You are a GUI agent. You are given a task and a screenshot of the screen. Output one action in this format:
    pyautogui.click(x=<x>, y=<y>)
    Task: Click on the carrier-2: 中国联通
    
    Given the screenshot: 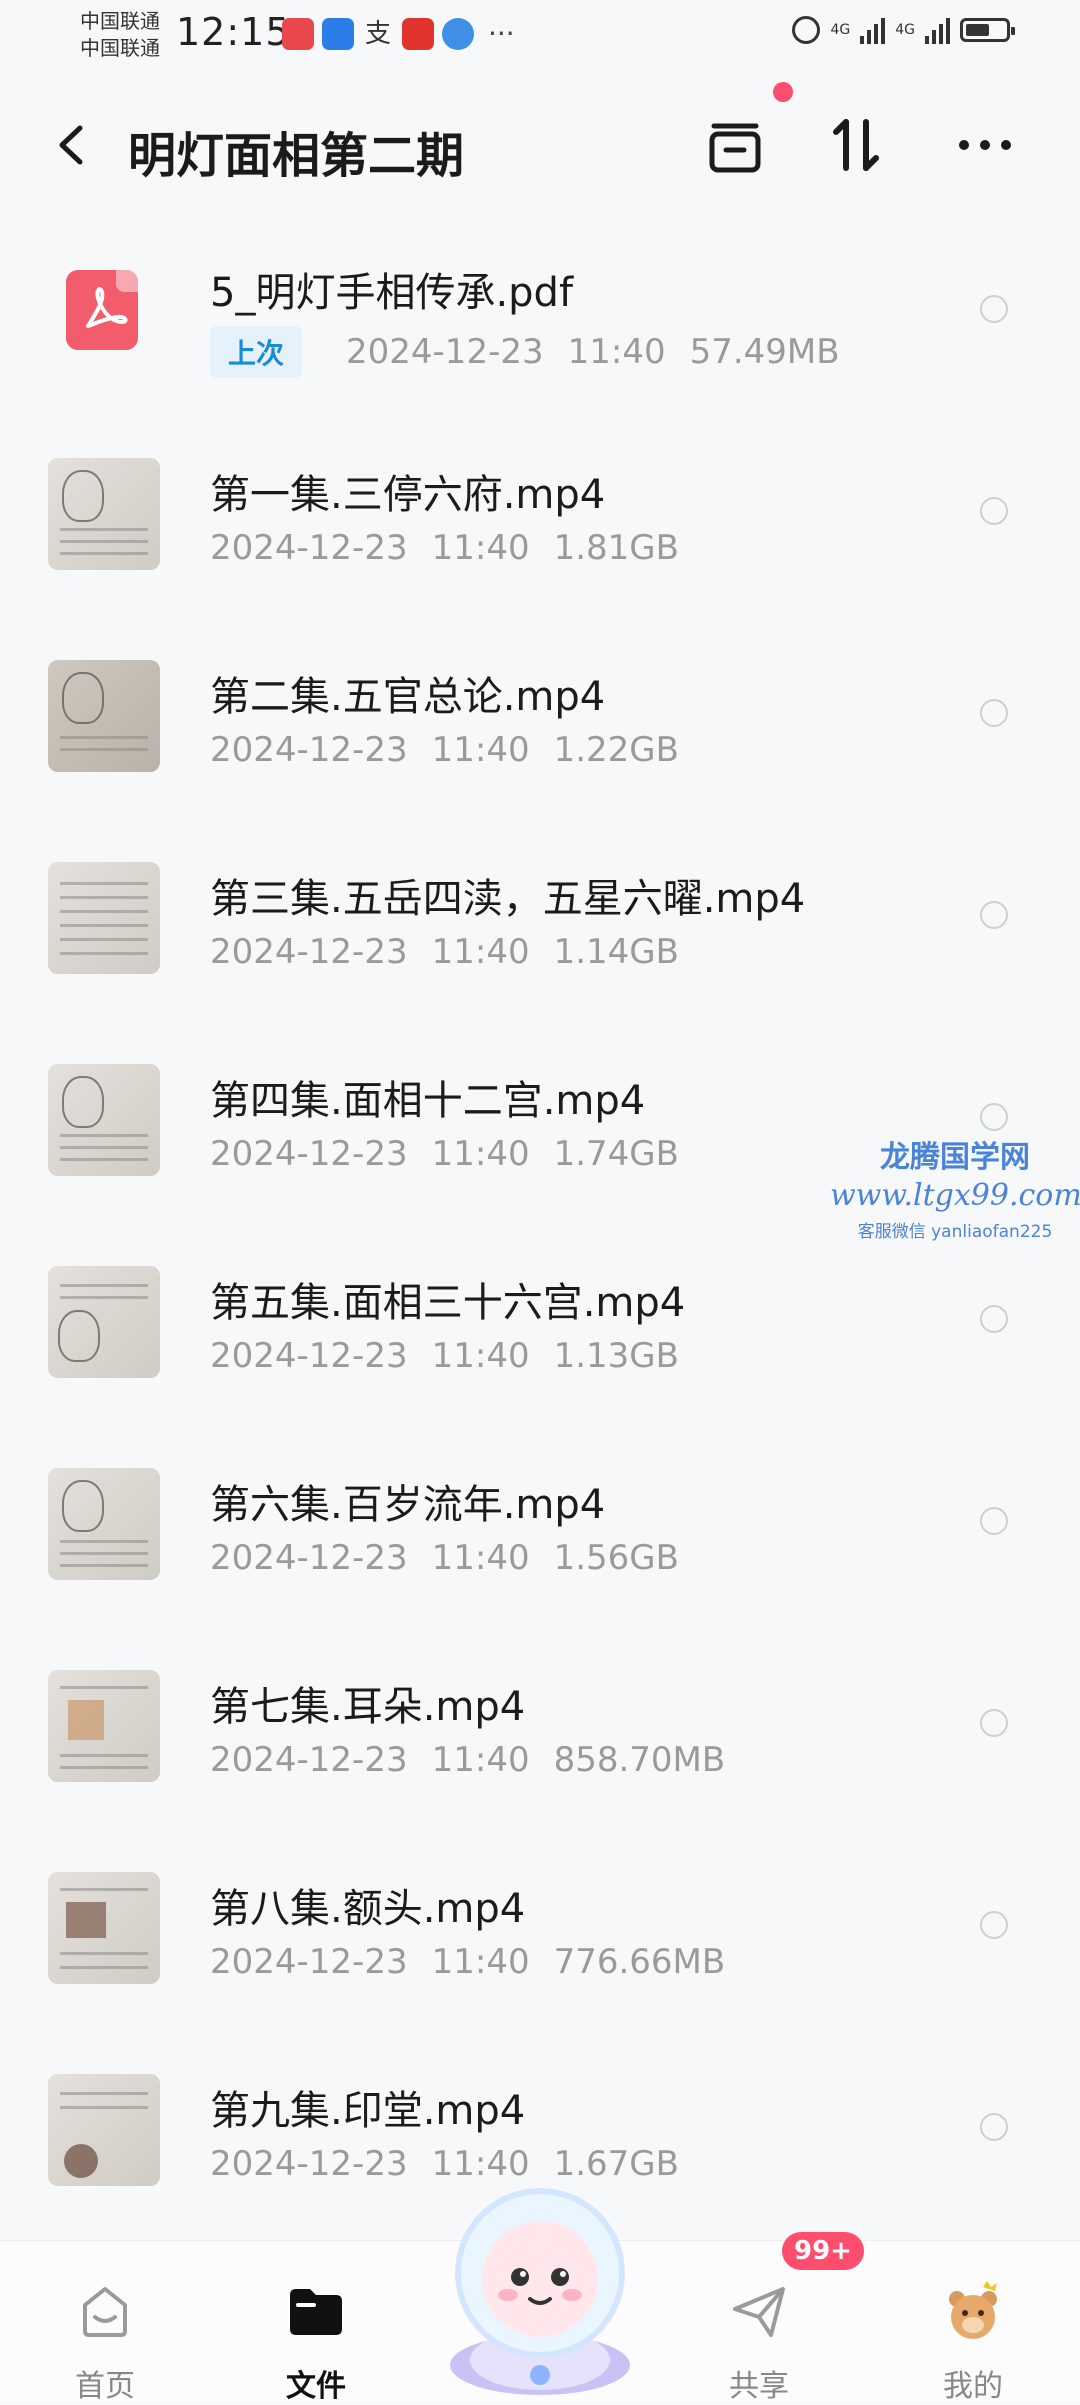 What is the action you would take?
    pyautogui.click(x=120, y=48)
    